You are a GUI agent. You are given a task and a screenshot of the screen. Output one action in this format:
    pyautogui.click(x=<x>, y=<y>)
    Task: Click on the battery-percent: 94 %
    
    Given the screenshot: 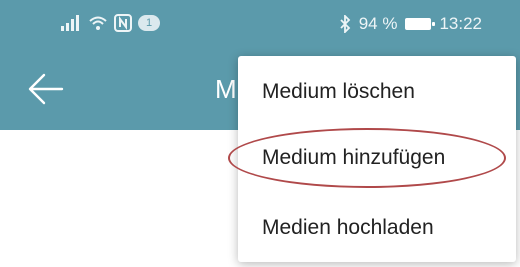 What is the action you would take?
    pyautogui.click(x=378, y=23)
    